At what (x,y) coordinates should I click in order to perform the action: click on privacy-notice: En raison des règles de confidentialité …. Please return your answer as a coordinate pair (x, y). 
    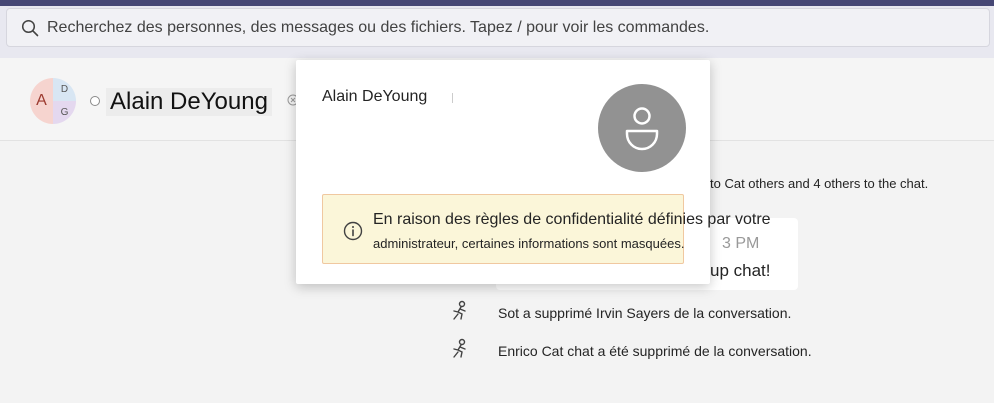
    Looking at the image, I should click on (546, 229).